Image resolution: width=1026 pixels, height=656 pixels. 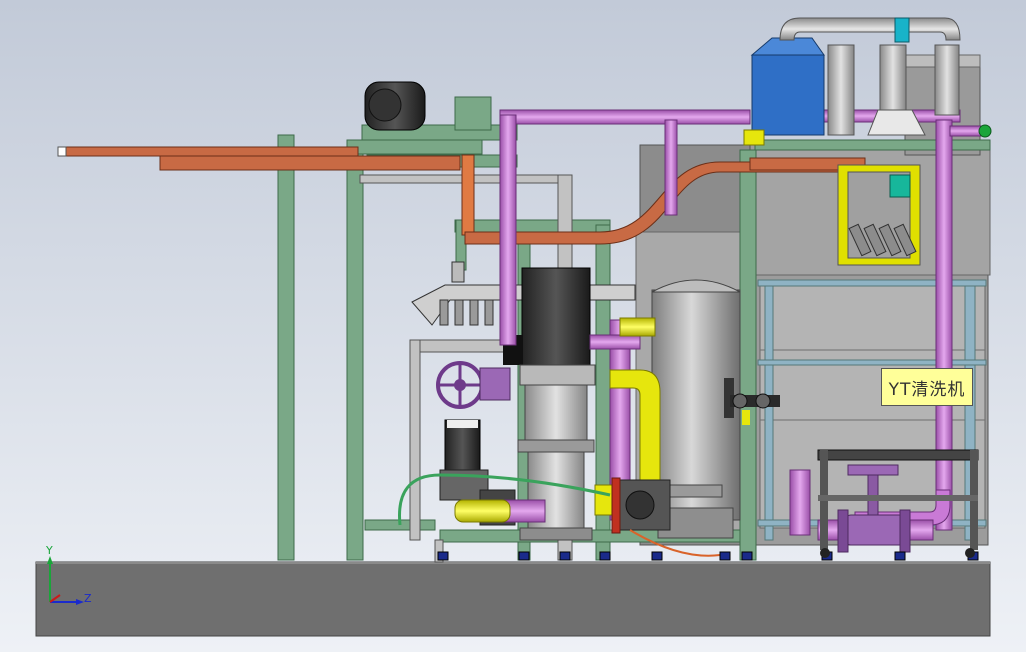 I want to click on machine-nameplate: YT清洗机, so click(x=927, y=387).